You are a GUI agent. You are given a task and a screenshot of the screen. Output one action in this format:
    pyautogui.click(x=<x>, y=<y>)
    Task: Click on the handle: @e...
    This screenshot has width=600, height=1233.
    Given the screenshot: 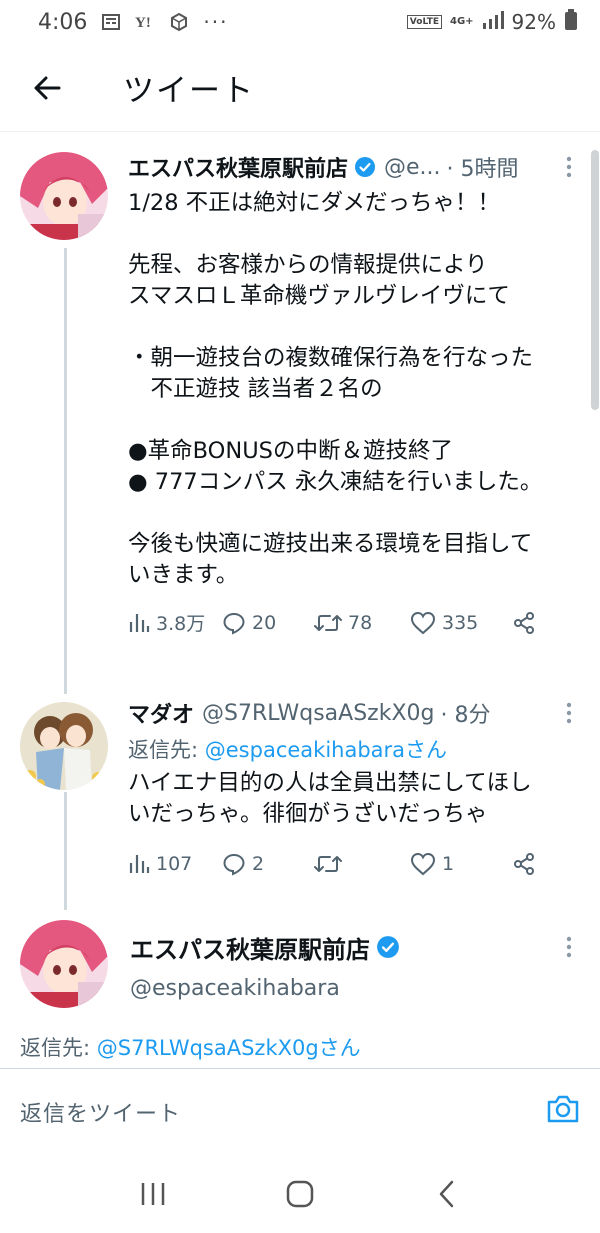 What is the action you would take?
    pyautogui.click(x=412, y=167)
    